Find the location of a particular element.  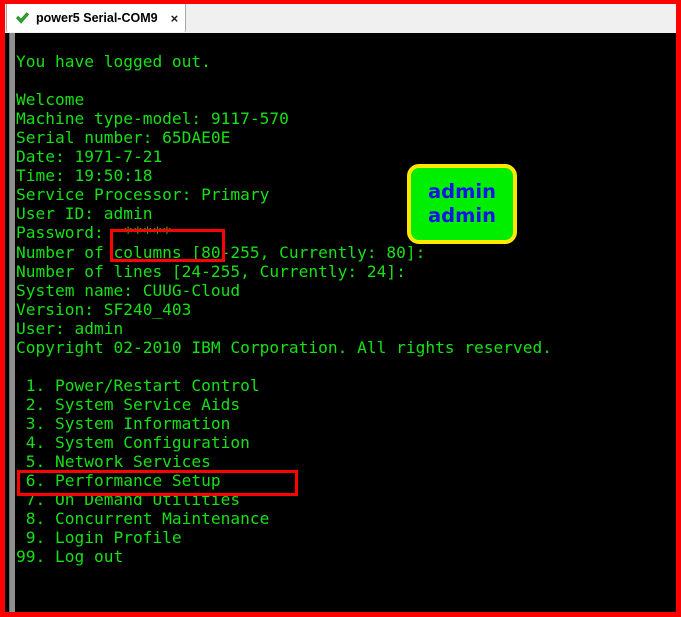

terminal-line: Number of lines [24-255, Currently: 24]: is located at coordinates (211, 271).